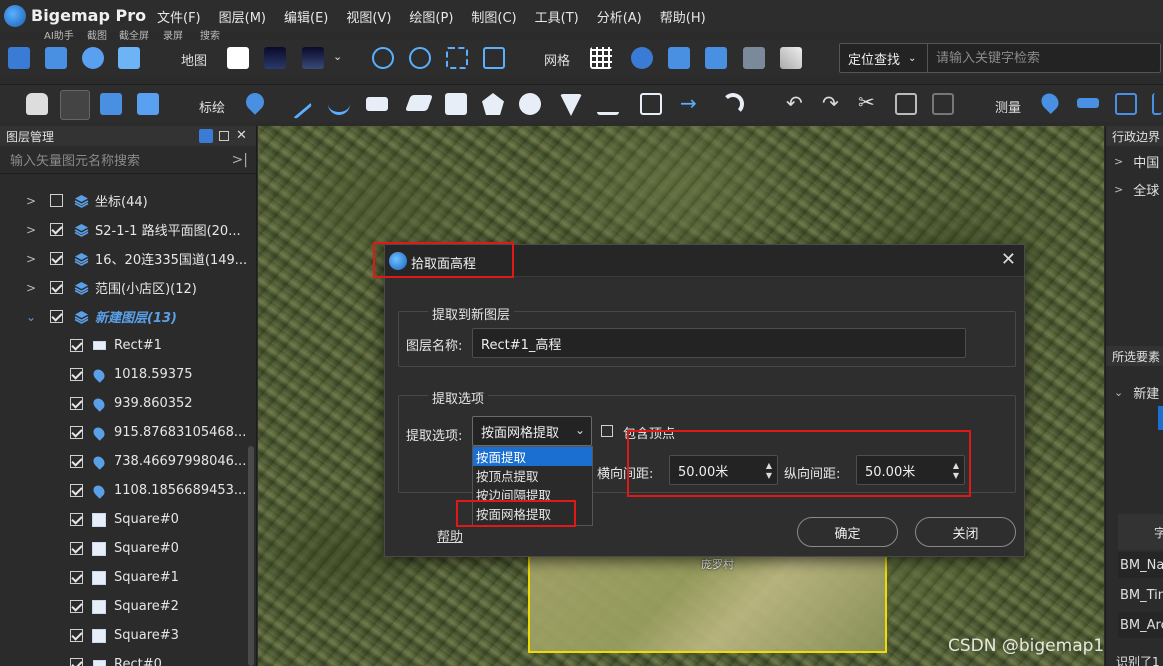 This screenshot has height=666, width=1163. Describe the element at coordinates (368, 16) in the screenshot. I see `menu-view: 视图(V)` at that location.